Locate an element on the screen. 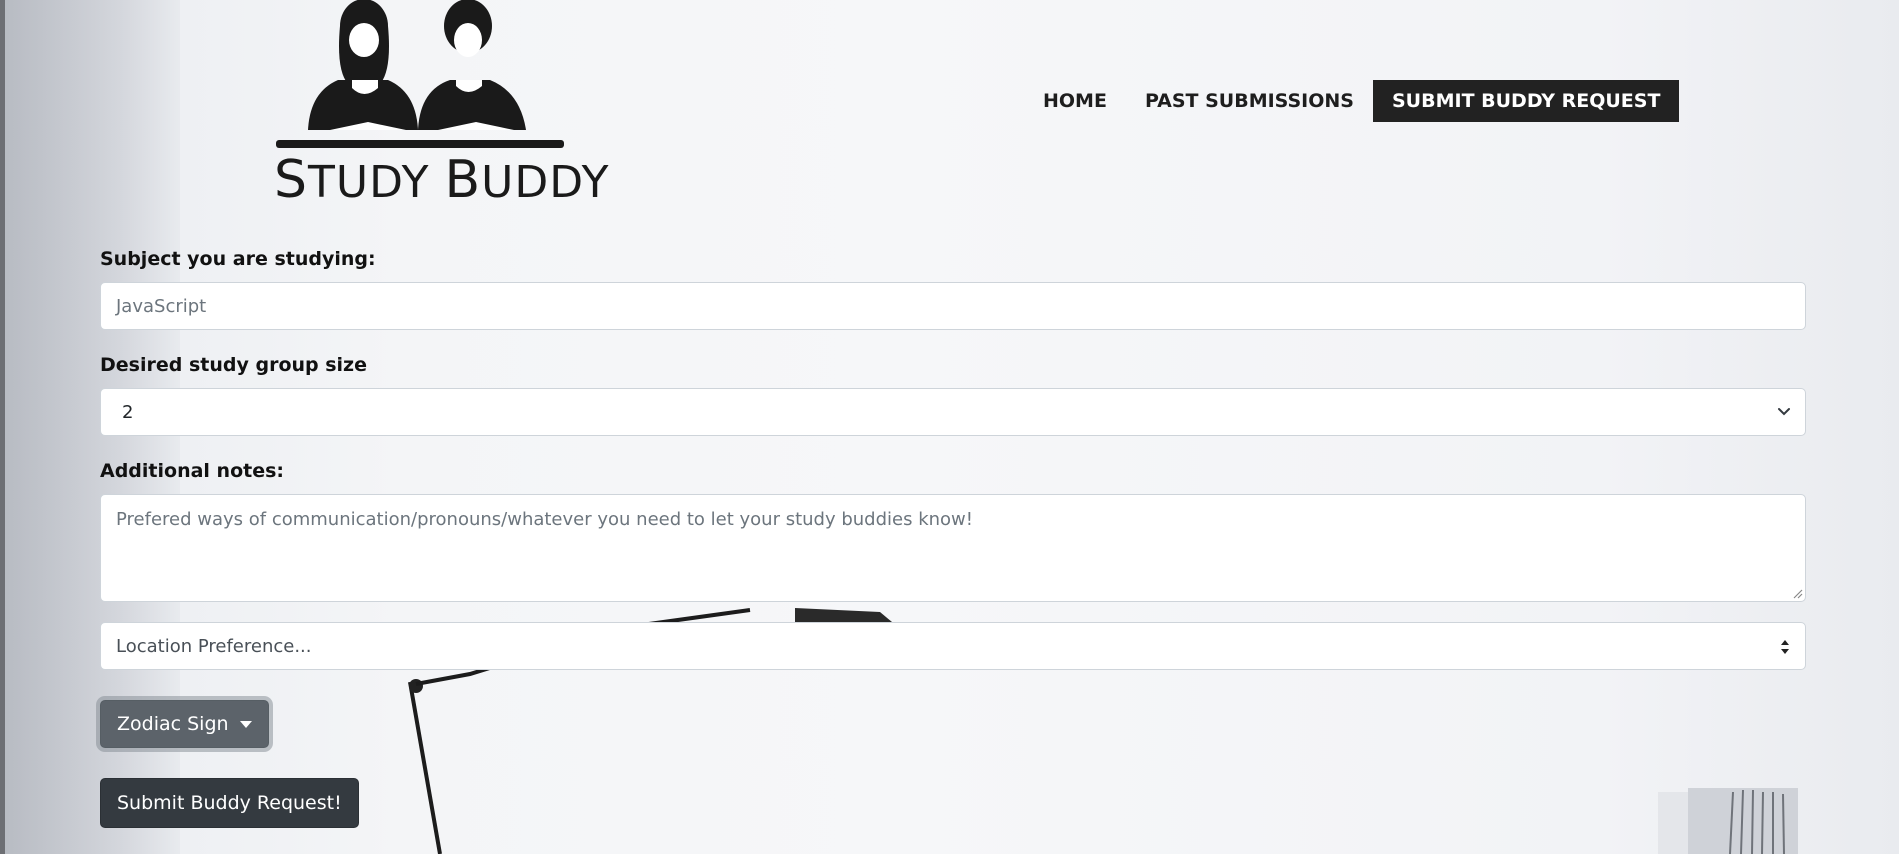  group-size-value: 2 is located at coordinates (128, 412).